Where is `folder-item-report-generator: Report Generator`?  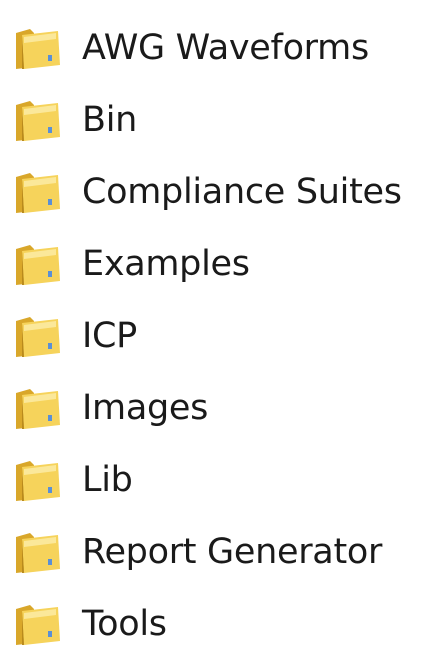
folder-item-report-generator: Report Generator is located at coordinates (215, 552).